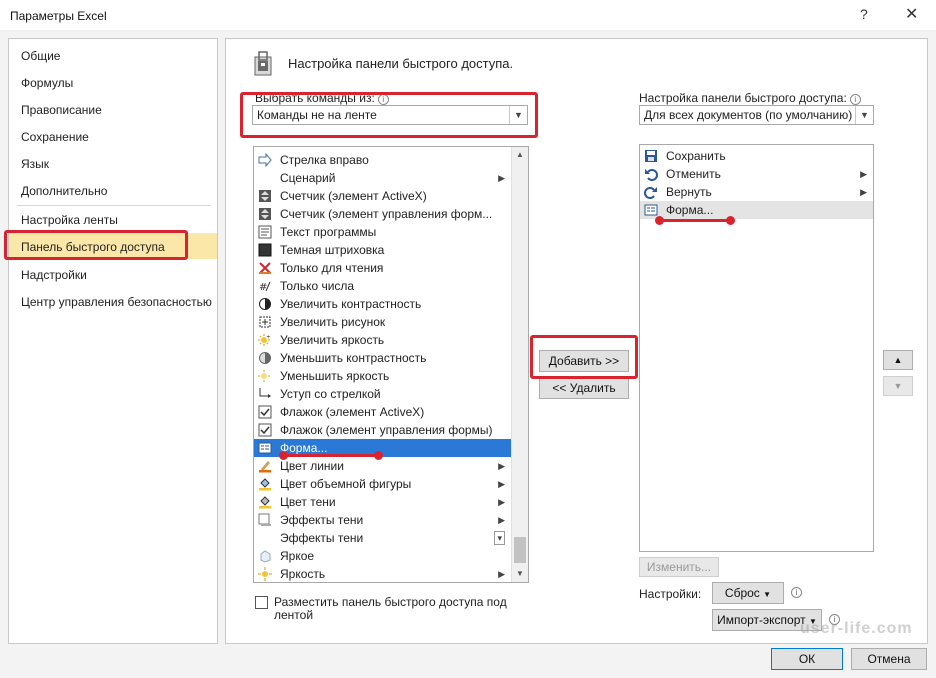 Image resolution: width=936 pixels, height=678 pixels. I want to click on commands-list-item: # Только числа, so click(382, 286).